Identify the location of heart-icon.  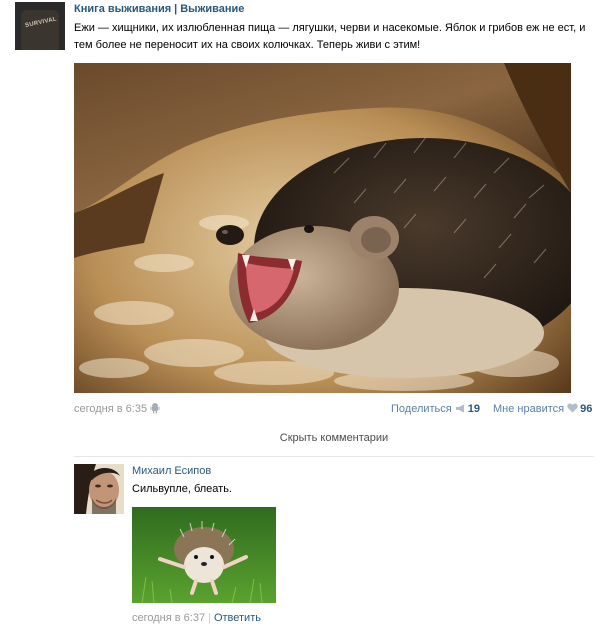
(572, 408).